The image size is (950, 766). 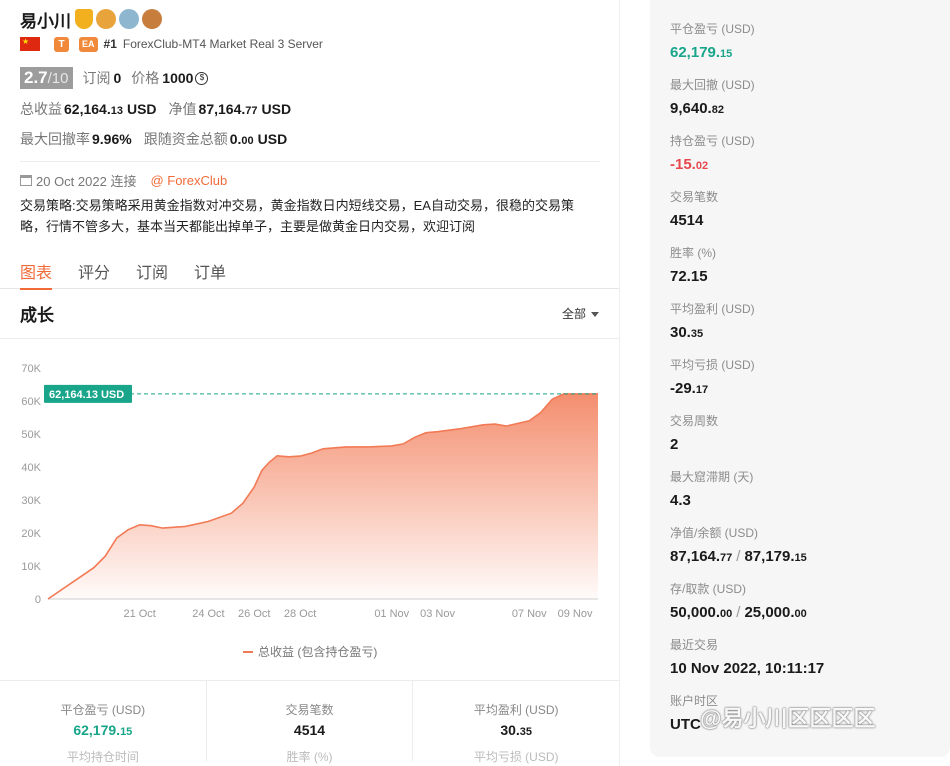 I want to click on x-tick-label: 28 Oct, so click(x=300, y=614).